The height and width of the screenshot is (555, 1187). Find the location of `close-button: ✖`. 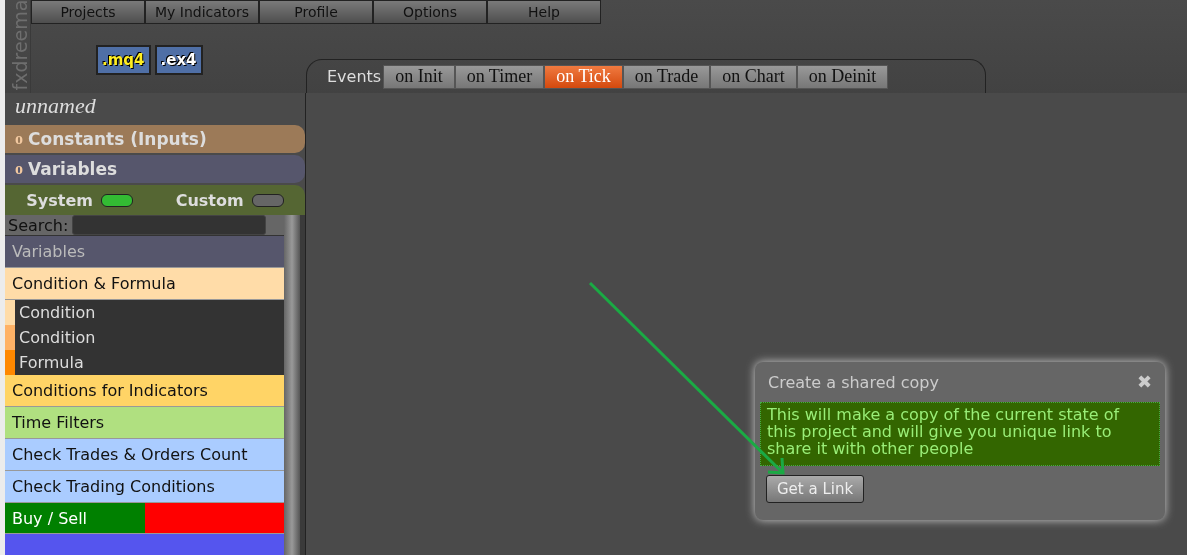

close-button: ✖ is located at coordinates (1144, 382).